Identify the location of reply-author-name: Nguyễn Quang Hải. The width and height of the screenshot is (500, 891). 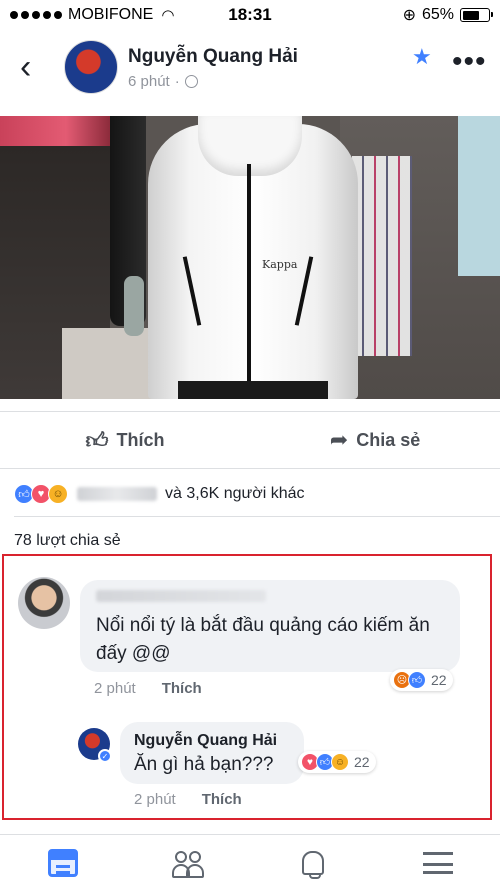
(205, 741).